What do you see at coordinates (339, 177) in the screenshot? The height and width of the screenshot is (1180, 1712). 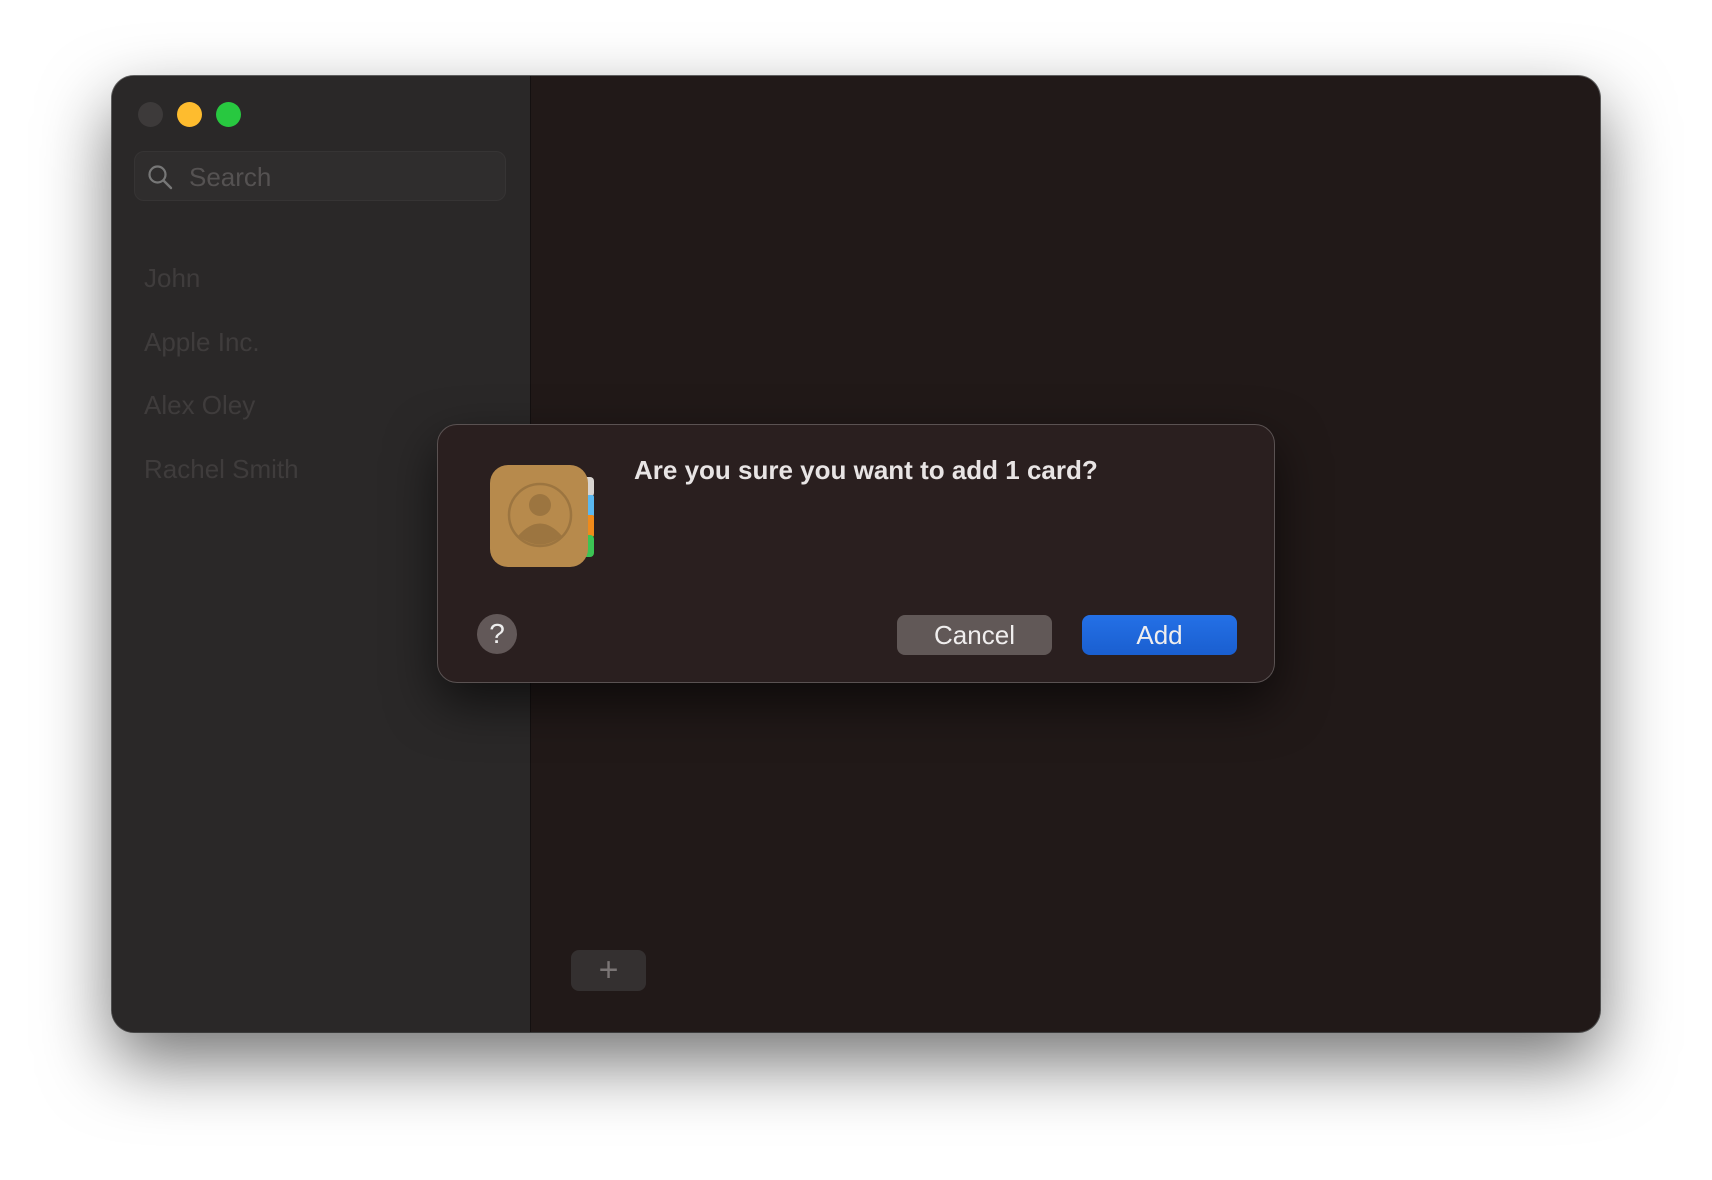 I see `search-input` at bounding box center [339, 177].